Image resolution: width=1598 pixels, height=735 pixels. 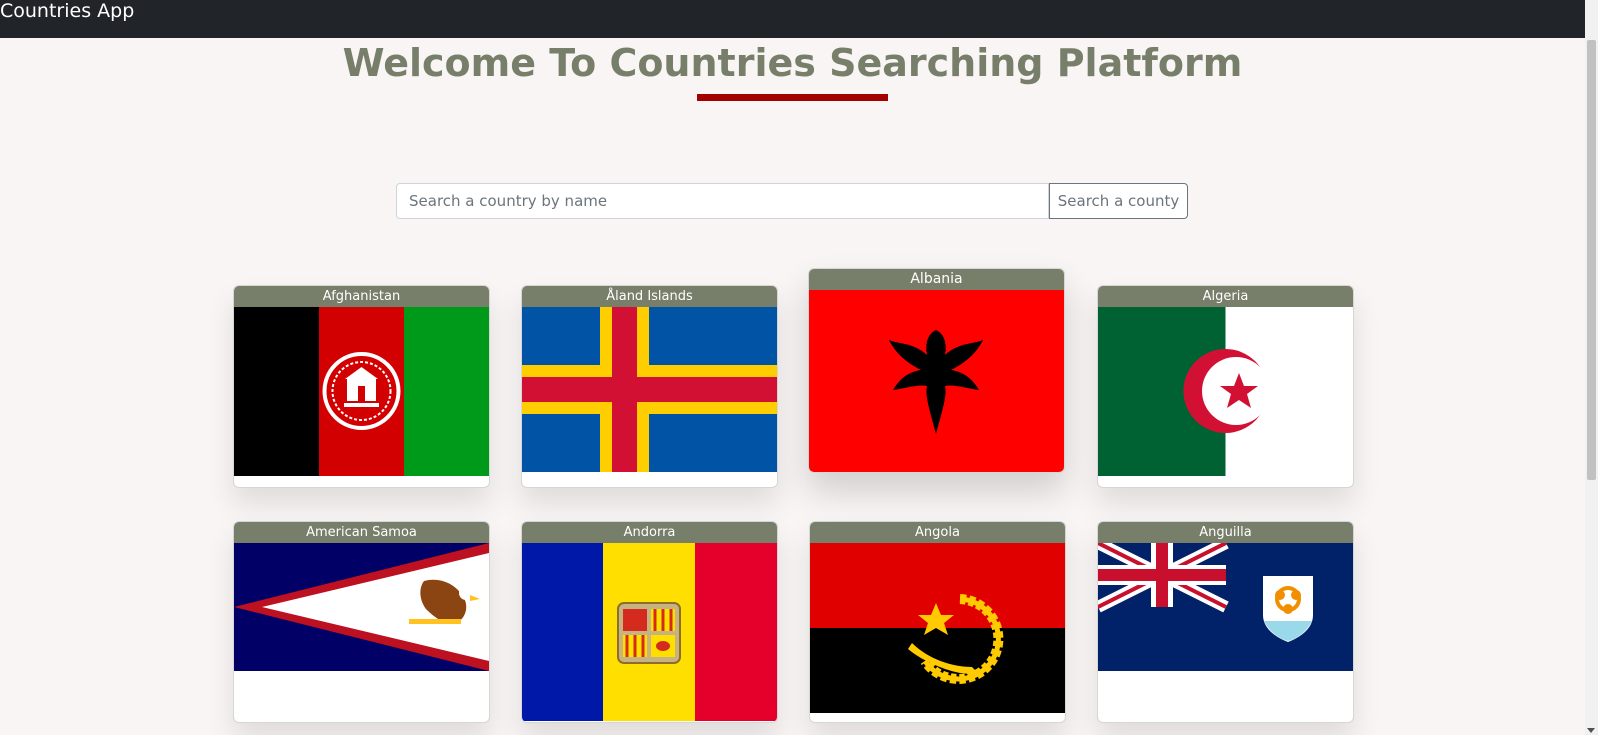 What do you see at coordinates (67, 11) in the screenshot?
I see `brand-link: Countries App` at bounding box center [67, 11].